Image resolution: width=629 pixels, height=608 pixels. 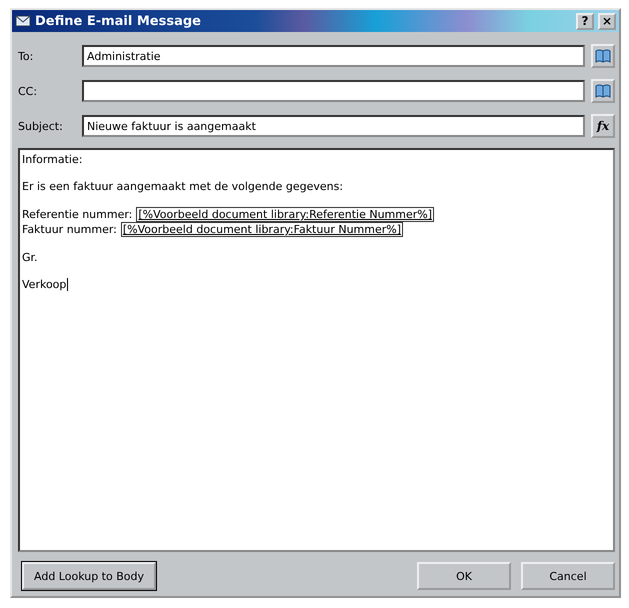 What do you see at coordinates (30, 257) in the screenshot?
I see `body-text: Gr.` at bounding box center [30, 257].